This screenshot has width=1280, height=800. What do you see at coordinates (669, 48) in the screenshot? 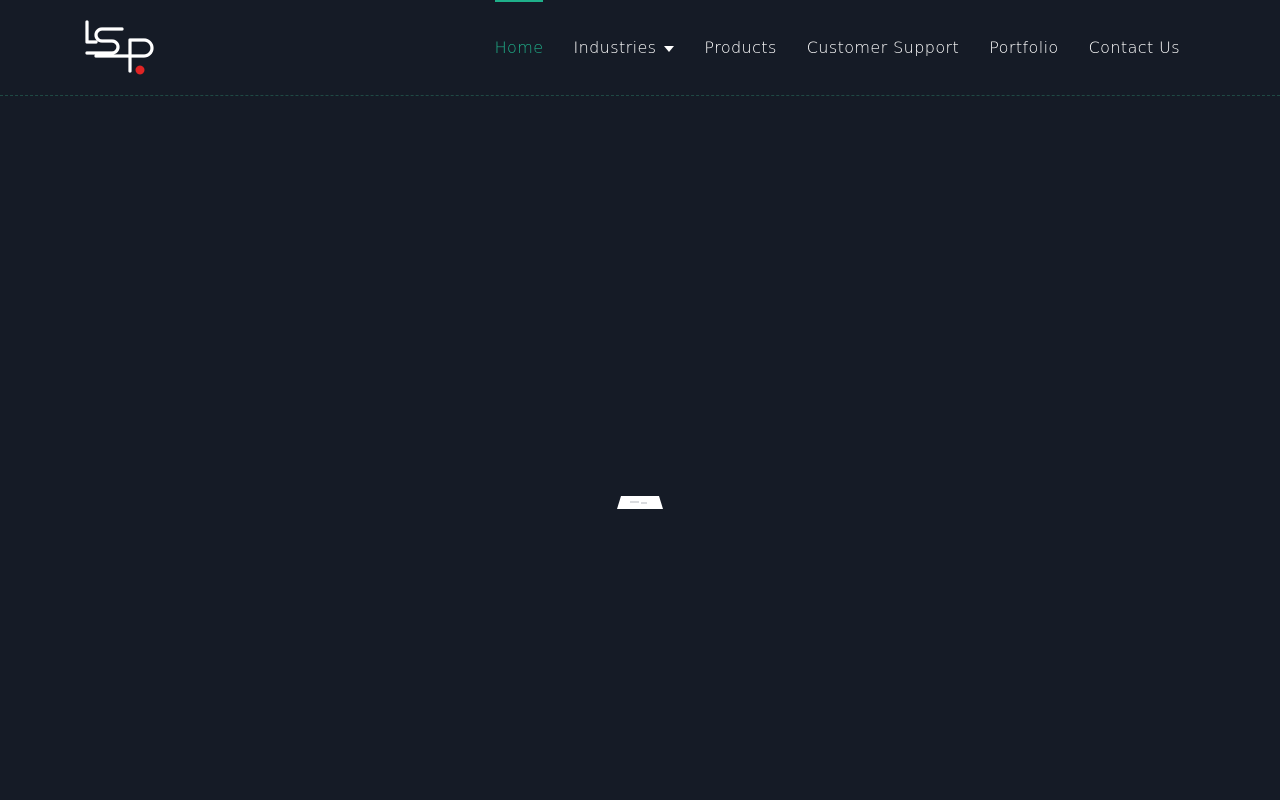
I see `caret-down-icon` at bounding box center [669, 48].